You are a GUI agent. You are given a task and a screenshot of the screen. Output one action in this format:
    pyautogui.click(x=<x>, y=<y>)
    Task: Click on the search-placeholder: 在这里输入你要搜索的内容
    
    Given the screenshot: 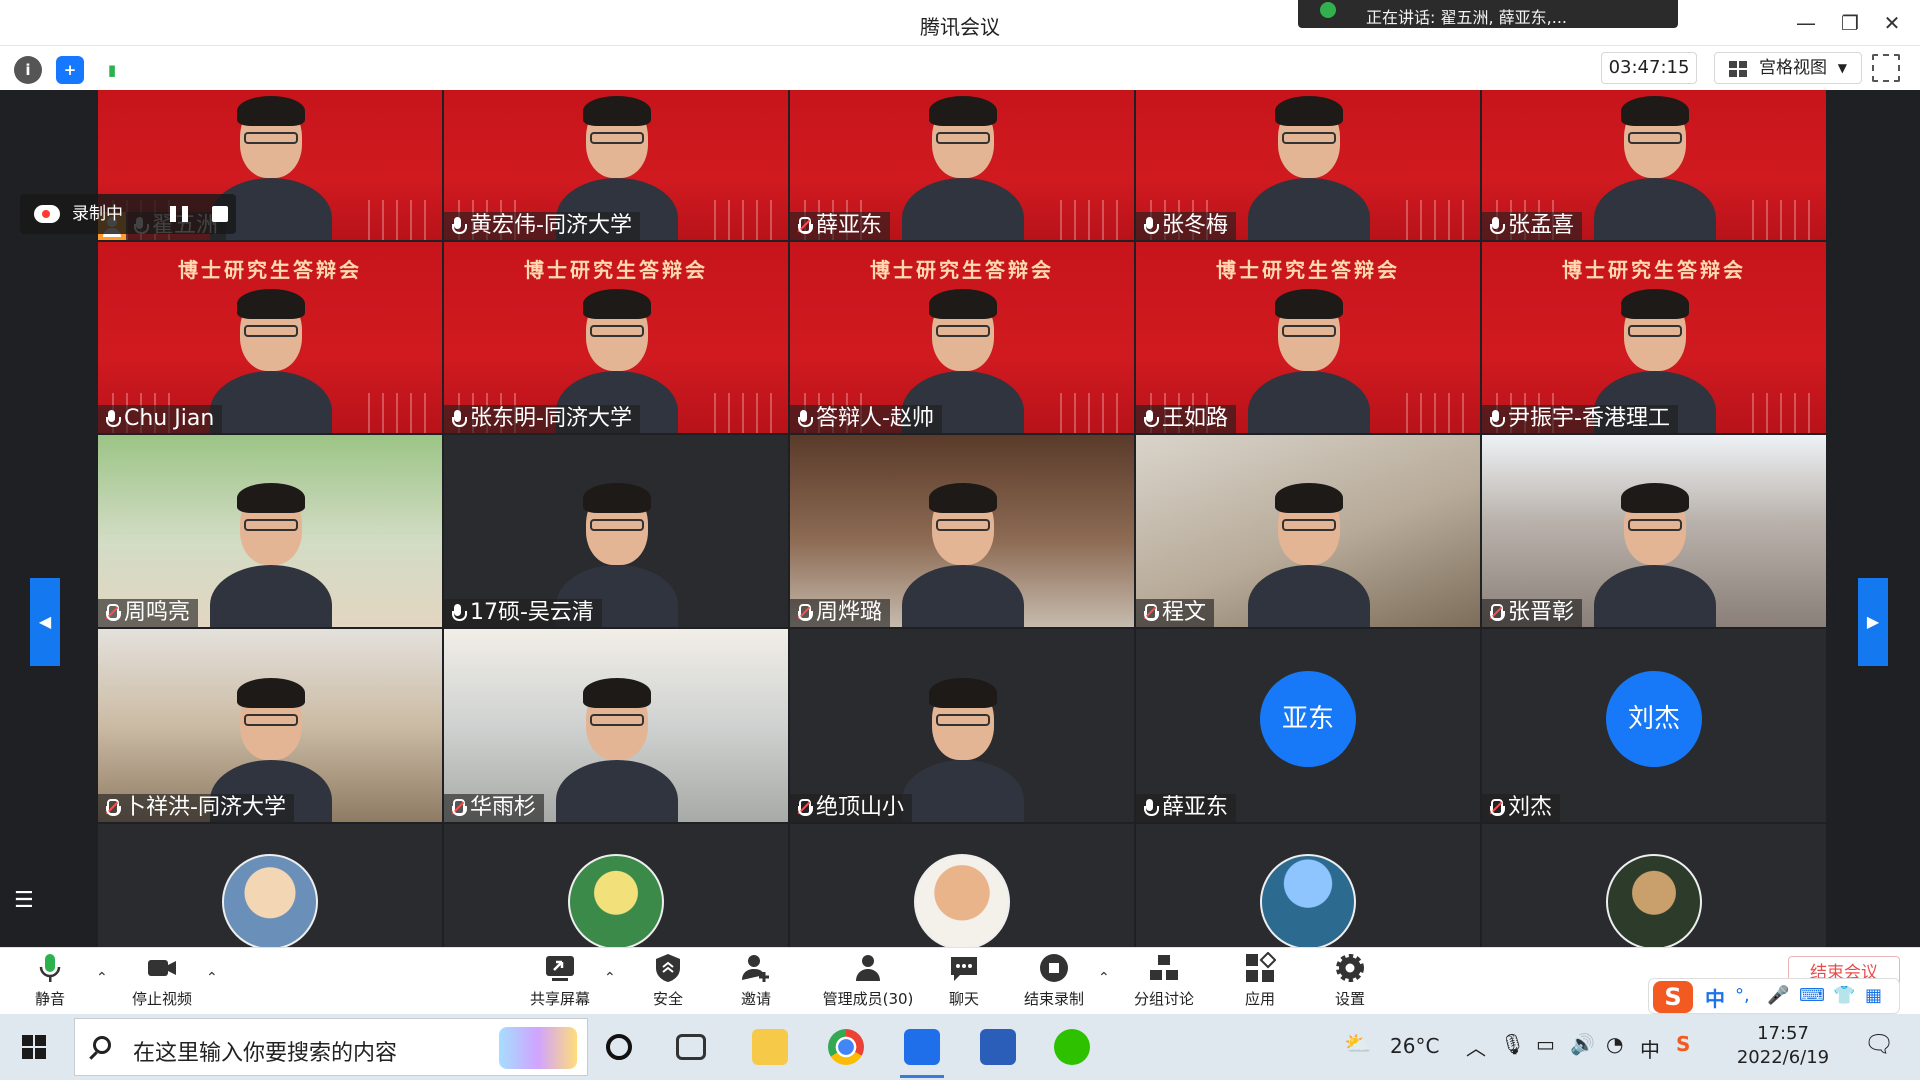 What is the action you would take?
    pyautogui.click(x=265, y=1053)
    